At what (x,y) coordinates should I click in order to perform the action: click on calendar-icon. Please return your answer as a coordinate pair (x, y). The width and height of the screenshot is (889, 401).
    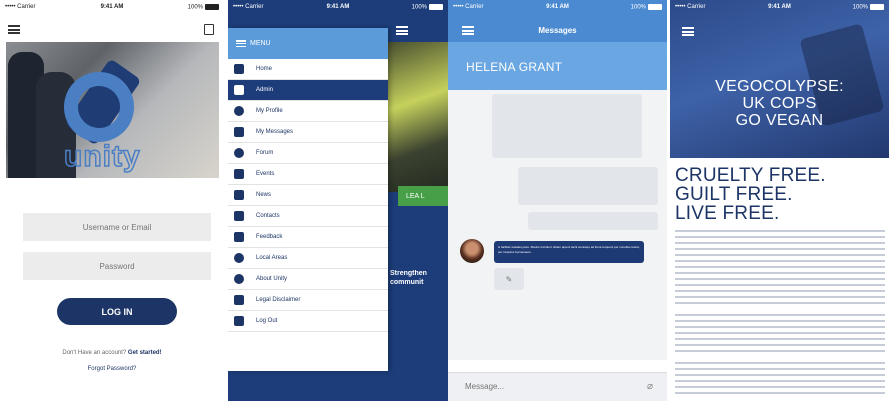
    Looking at the image, I should click on (239, 174).